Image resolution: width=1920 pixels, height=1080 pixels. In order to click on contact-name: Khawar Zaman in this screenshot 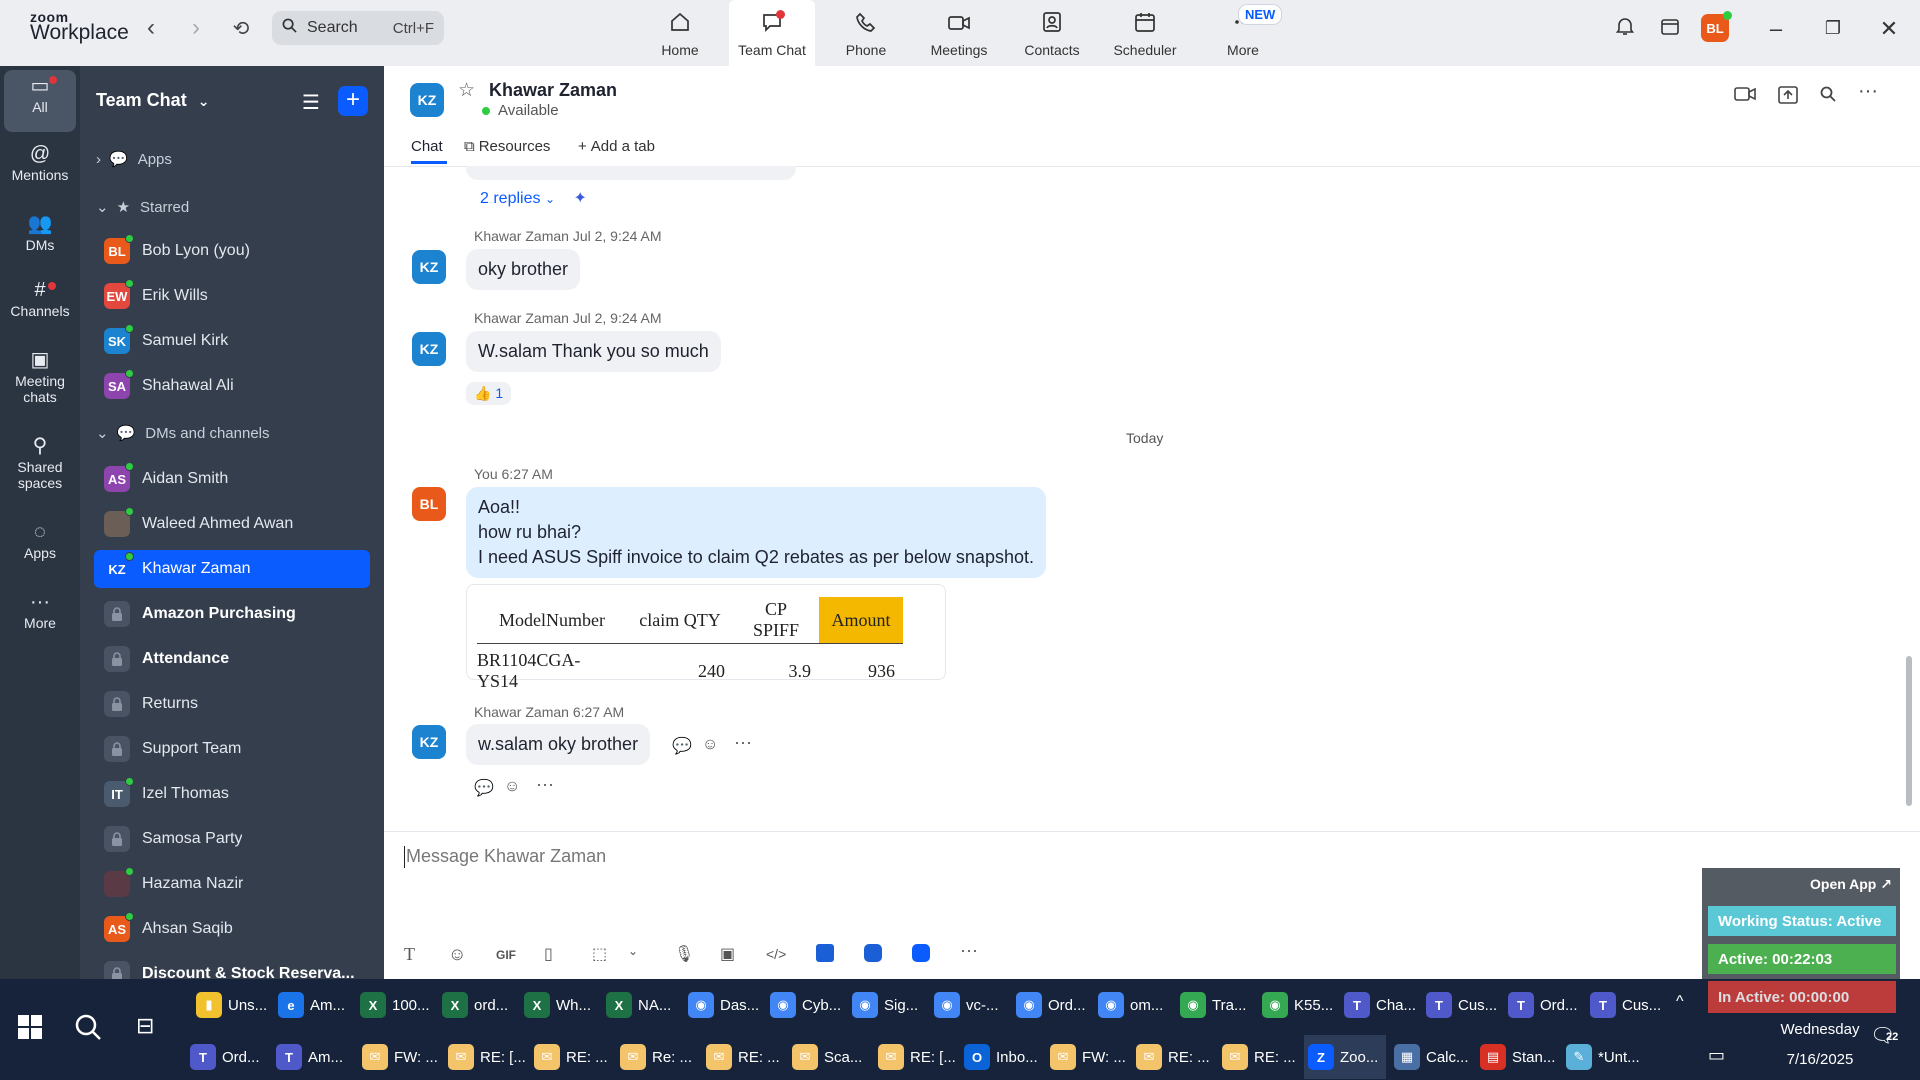, I will do `click(553, 90)`.